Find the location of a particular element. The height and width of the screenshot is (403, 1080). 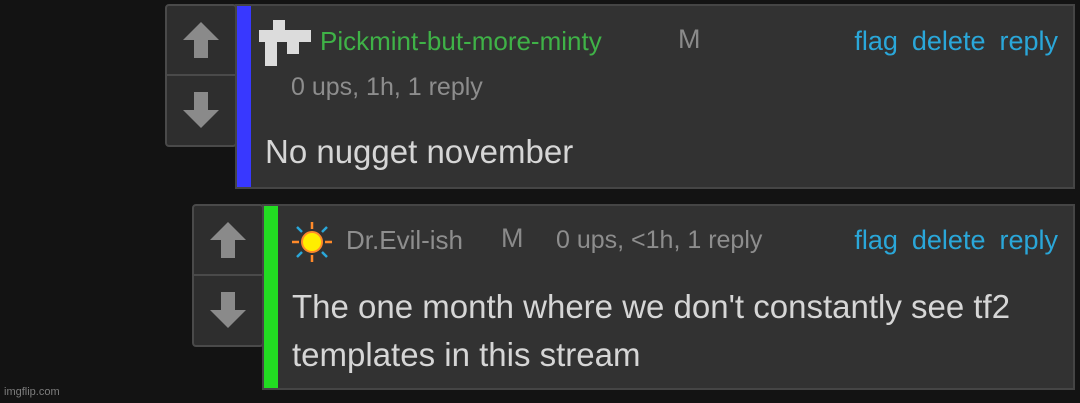

pixel-avatar-icon is located at coordinates (285, 43).